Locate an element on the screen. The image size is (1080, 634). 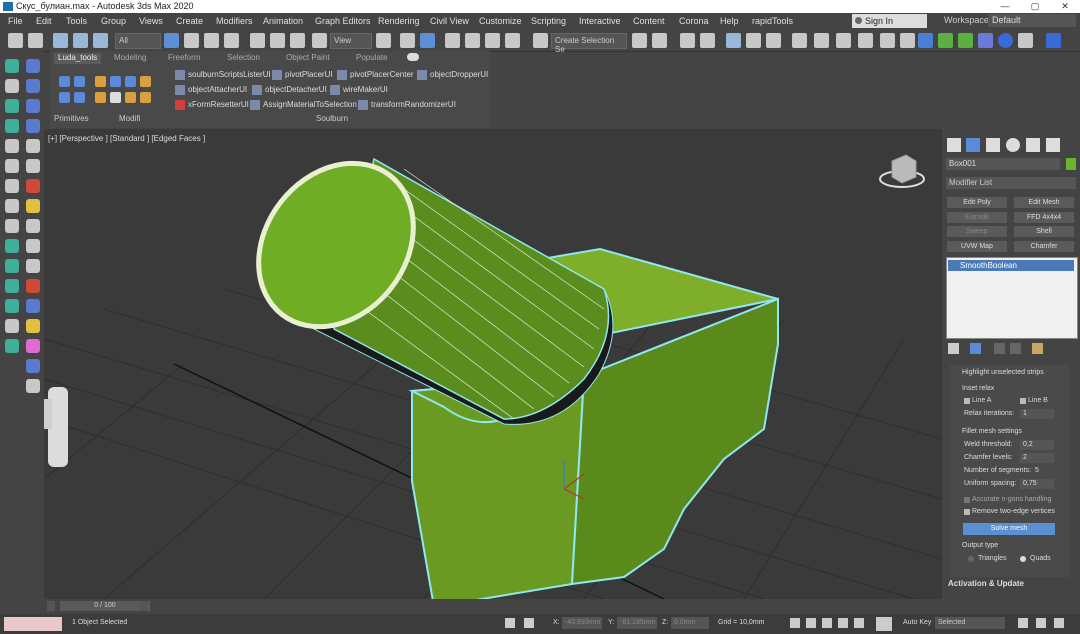
quads-radio is located at coordinates (1023, 559).